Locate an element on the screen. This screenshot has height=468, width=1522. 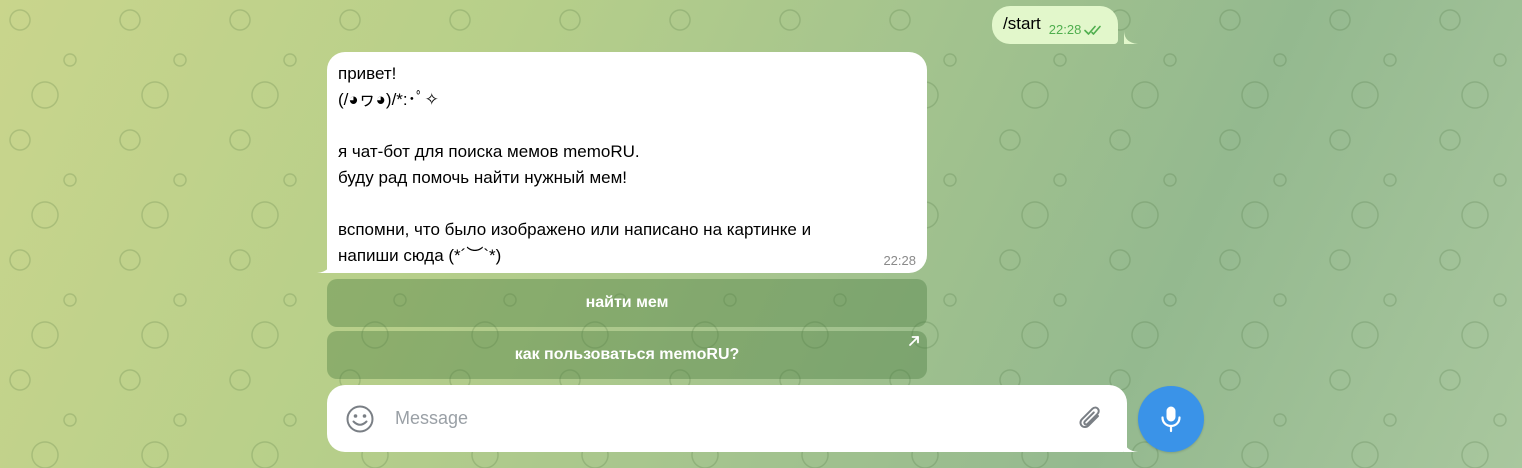
voice-record-button is located at coordinates (1171, 419).